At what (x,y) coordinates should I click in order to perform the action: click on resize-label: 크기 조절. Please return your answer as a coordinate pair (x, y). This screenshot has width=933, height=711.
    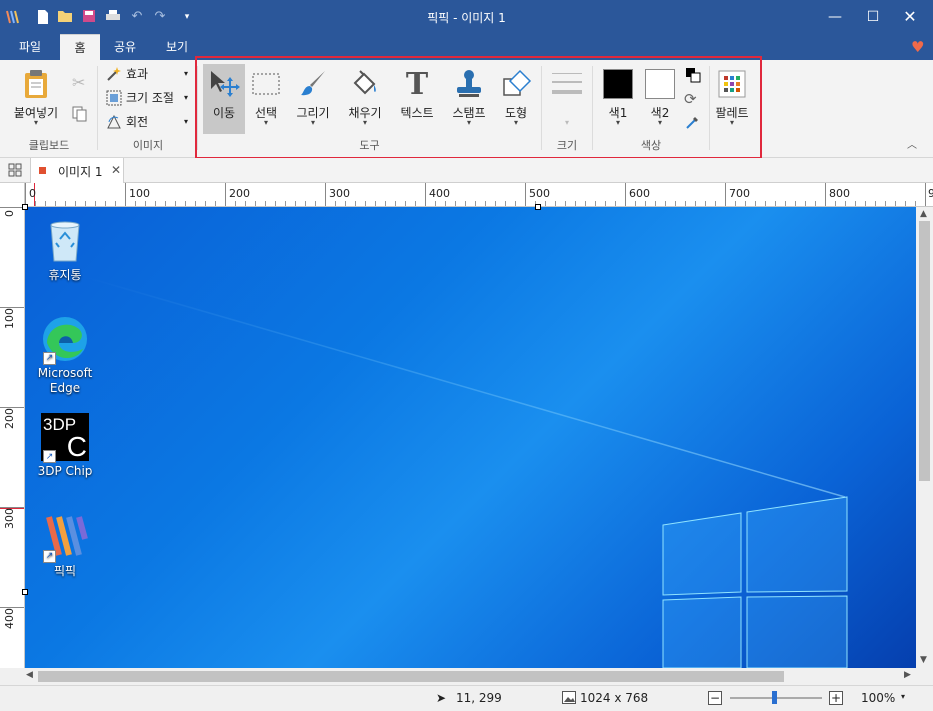
    Looking at the image, I should click on (150, 98).